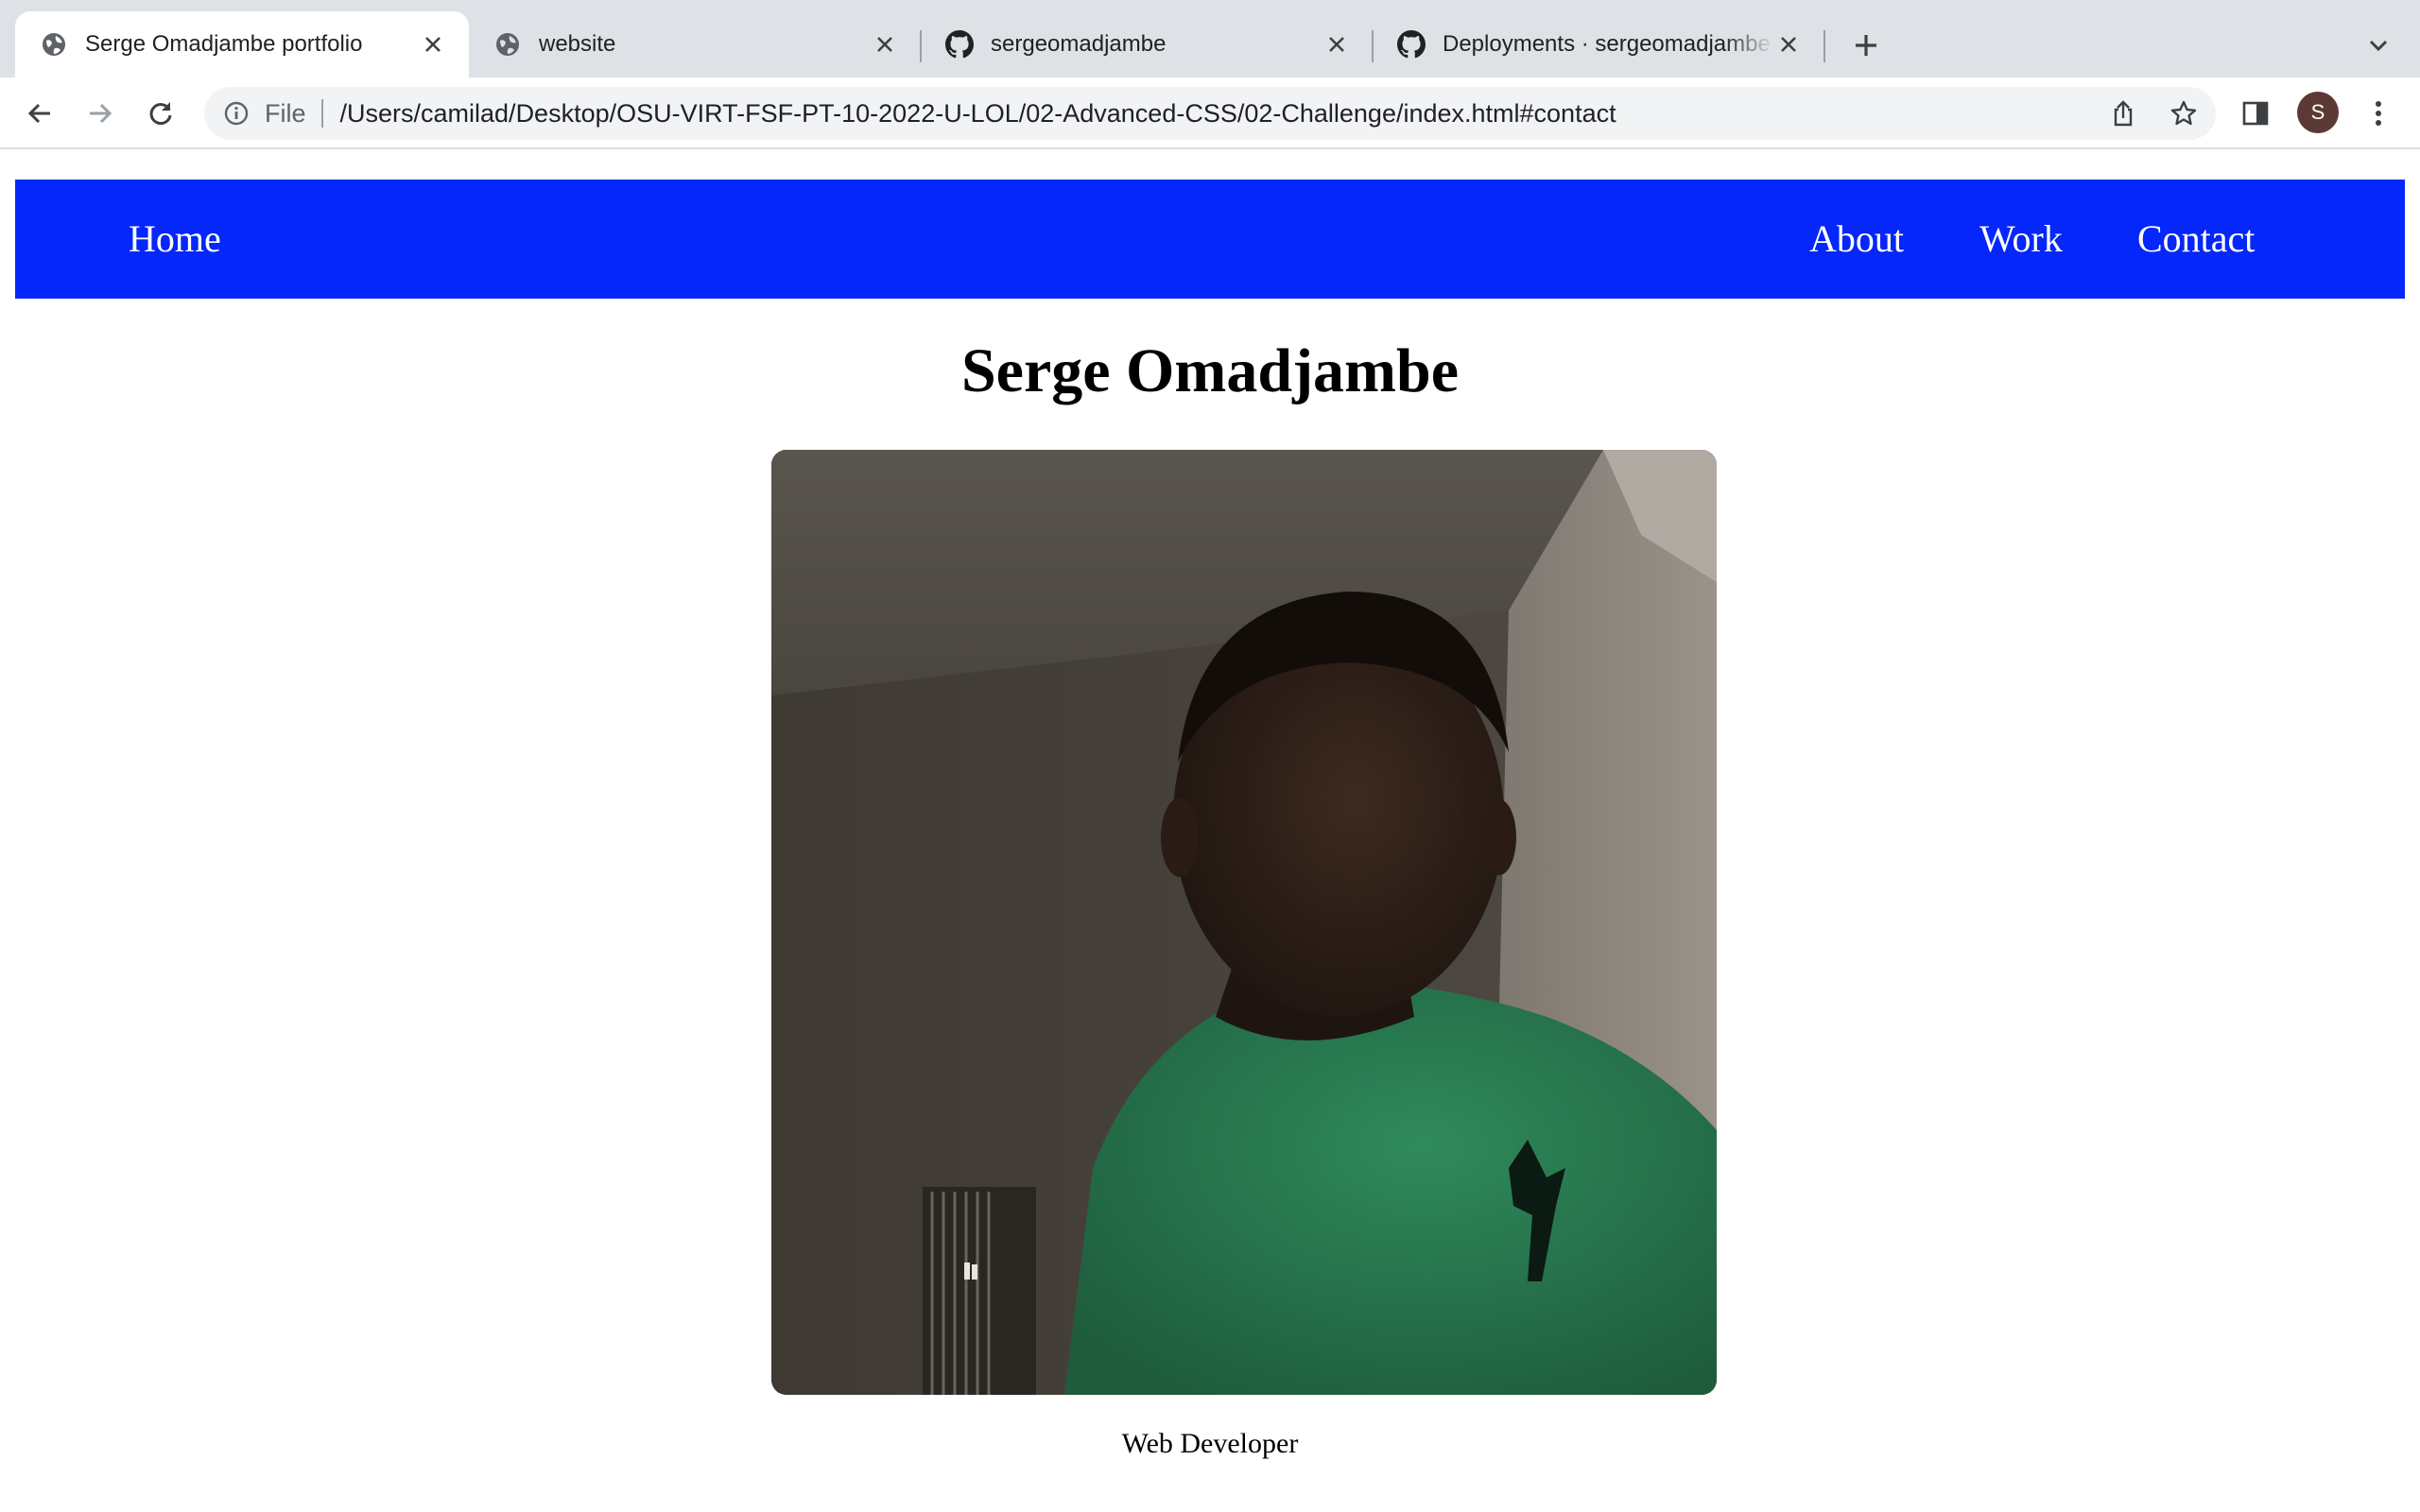 This screenshot has width=2420, height=1512. I want to click on nav-about-link: About, so click(1857, 239).